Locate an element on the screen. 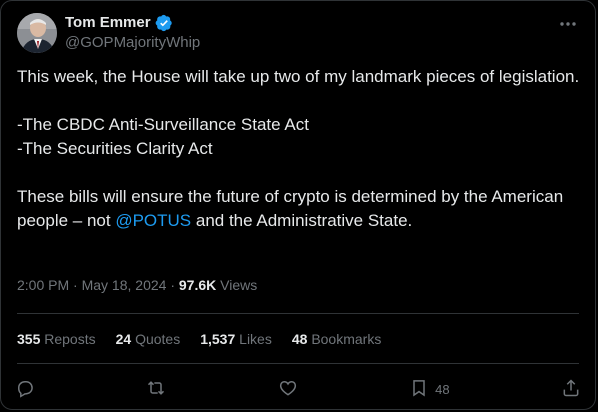  avatar is located at coordinates (37, 33).